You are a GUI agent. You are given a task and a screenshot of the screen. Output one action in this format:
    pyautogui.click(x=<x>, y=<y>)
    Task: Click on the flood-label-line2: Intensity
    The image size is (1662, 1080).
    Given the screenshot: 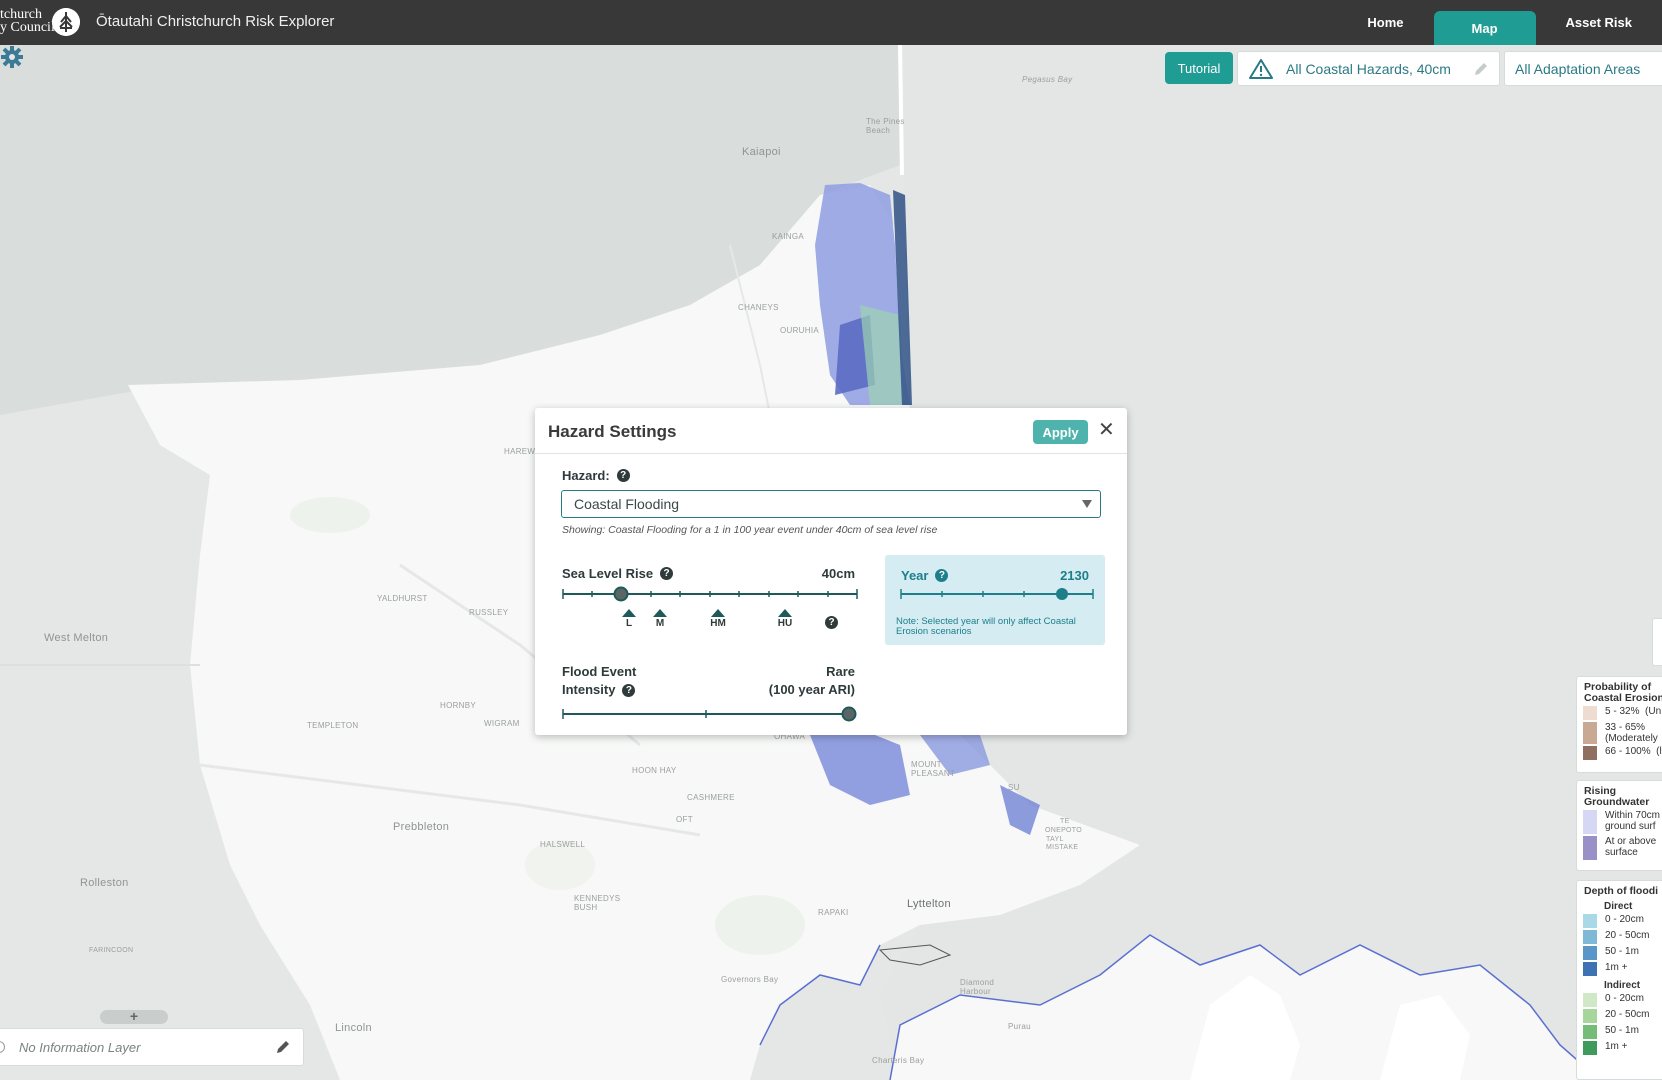 What is the action you would take?
    pyautogui.click(x=589, y=689)
    